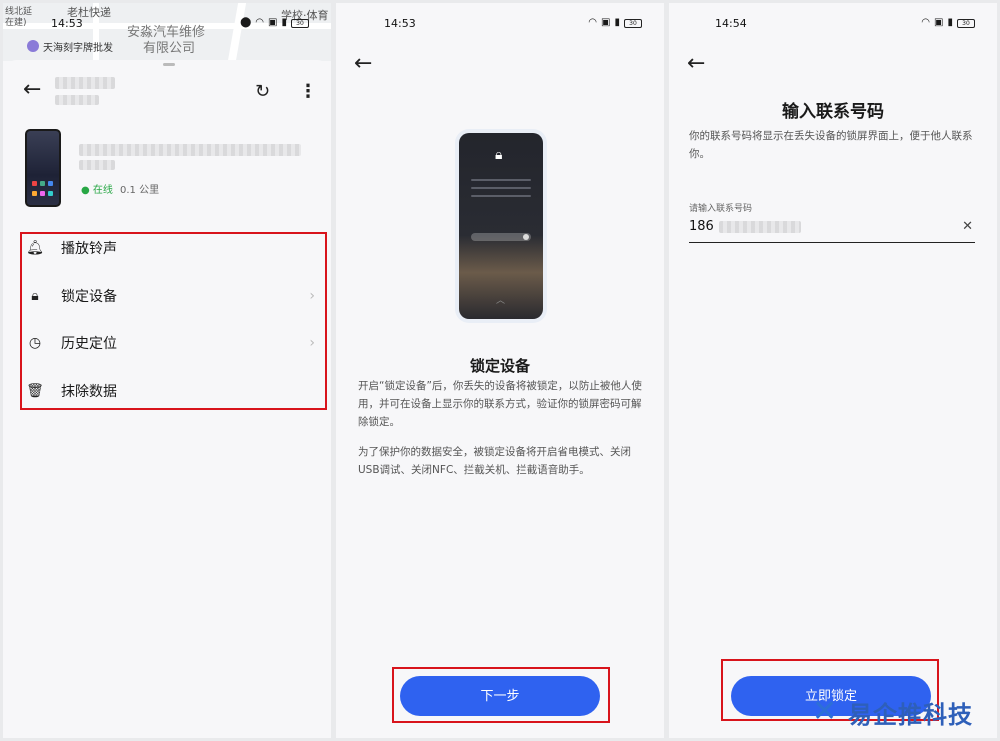  I want to click on watermark: ✕ 易企推科技, so click(891, 712).